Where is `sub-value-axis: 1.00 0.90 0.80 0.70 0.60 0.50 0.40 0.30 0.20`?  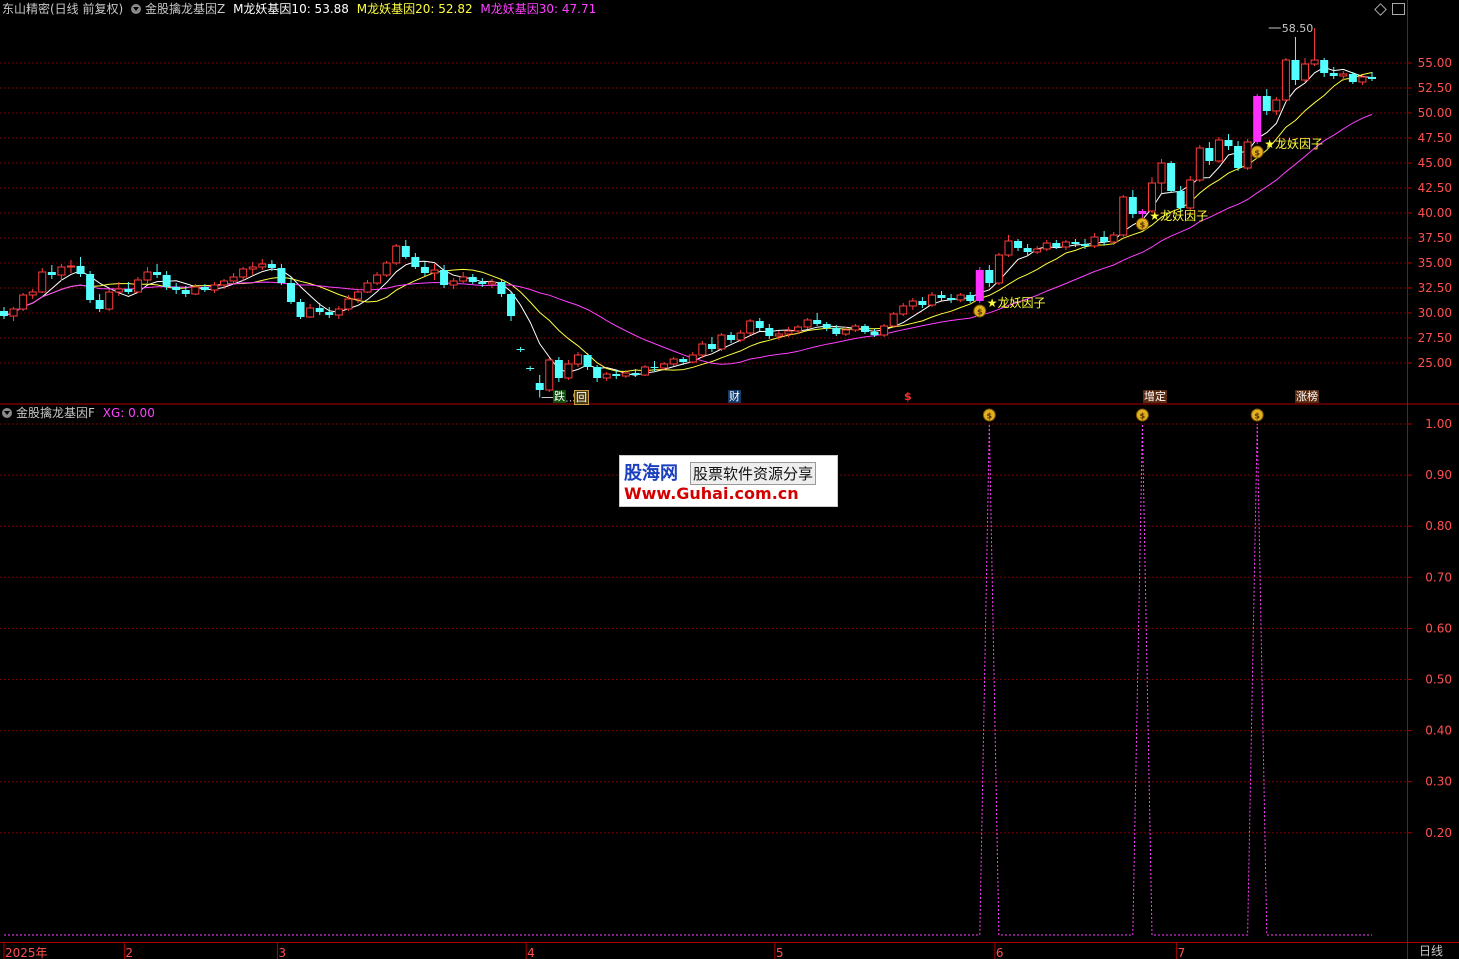 sub-value-axis: 1.00 0.90 0.80 0.70 0.60 0.50 0.40 0.30 0.20 is located at coordinates (1429, 628).